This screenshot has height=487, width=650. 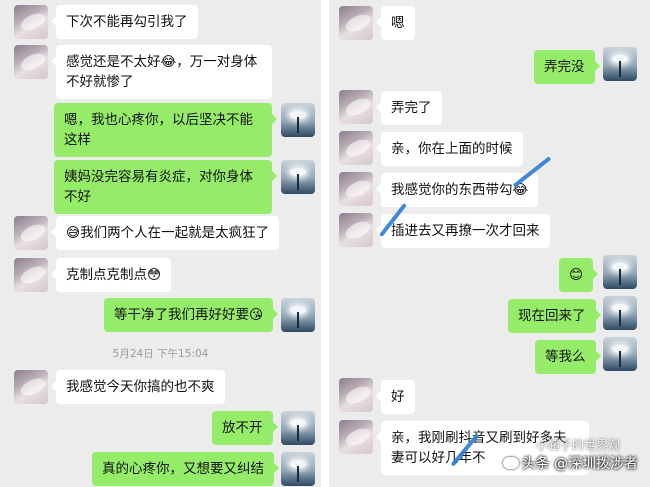 I want to click on wechat-icon, so click(x=510, y=463).